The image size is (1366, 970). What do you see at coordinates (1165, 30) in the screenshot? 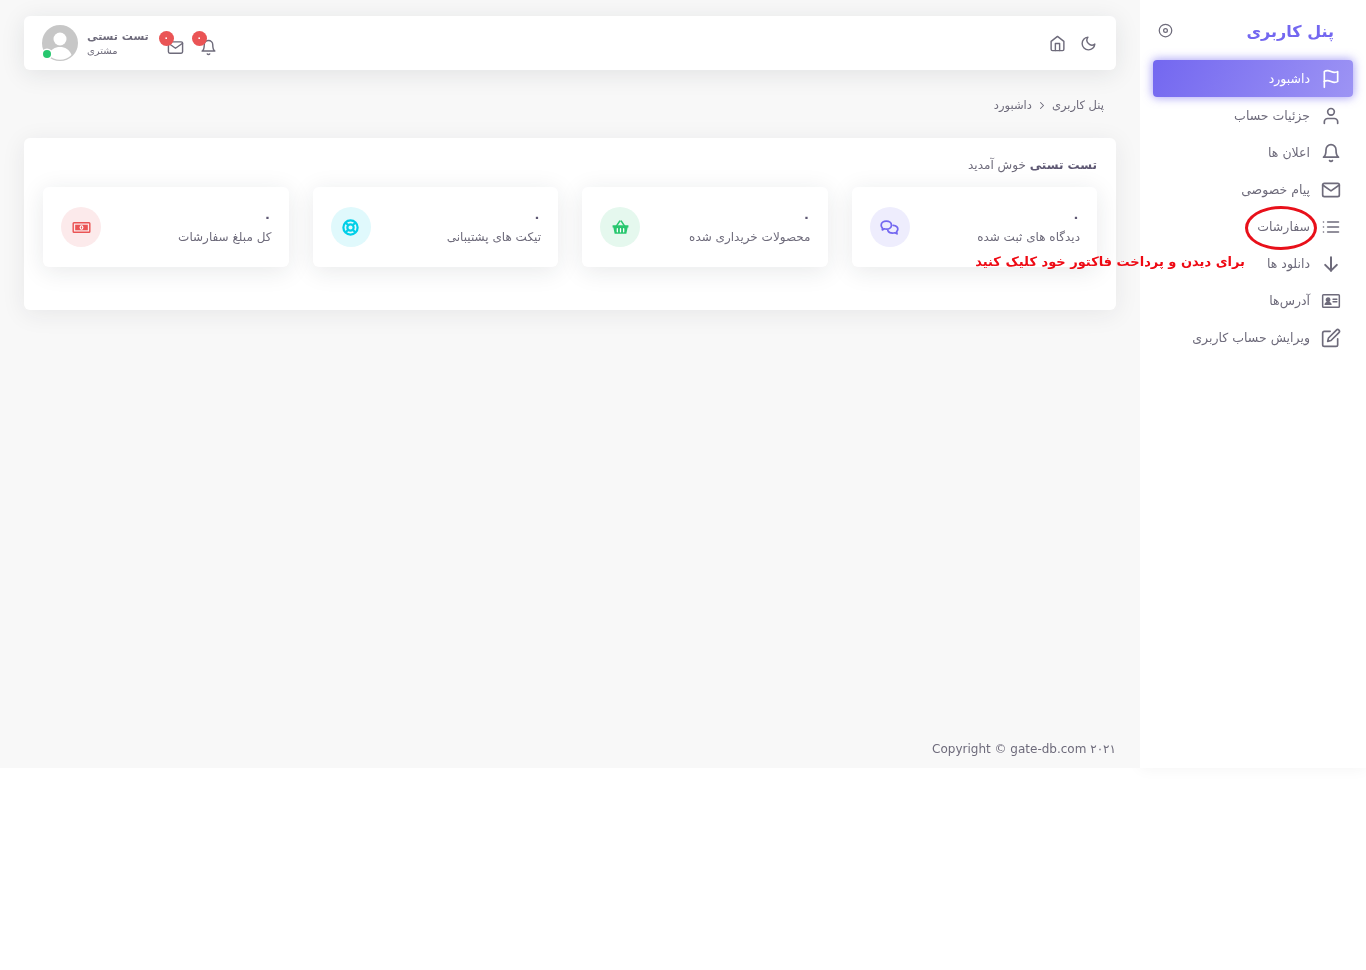
I see `circle-dot-icon` at bounding box center [1165, 30].